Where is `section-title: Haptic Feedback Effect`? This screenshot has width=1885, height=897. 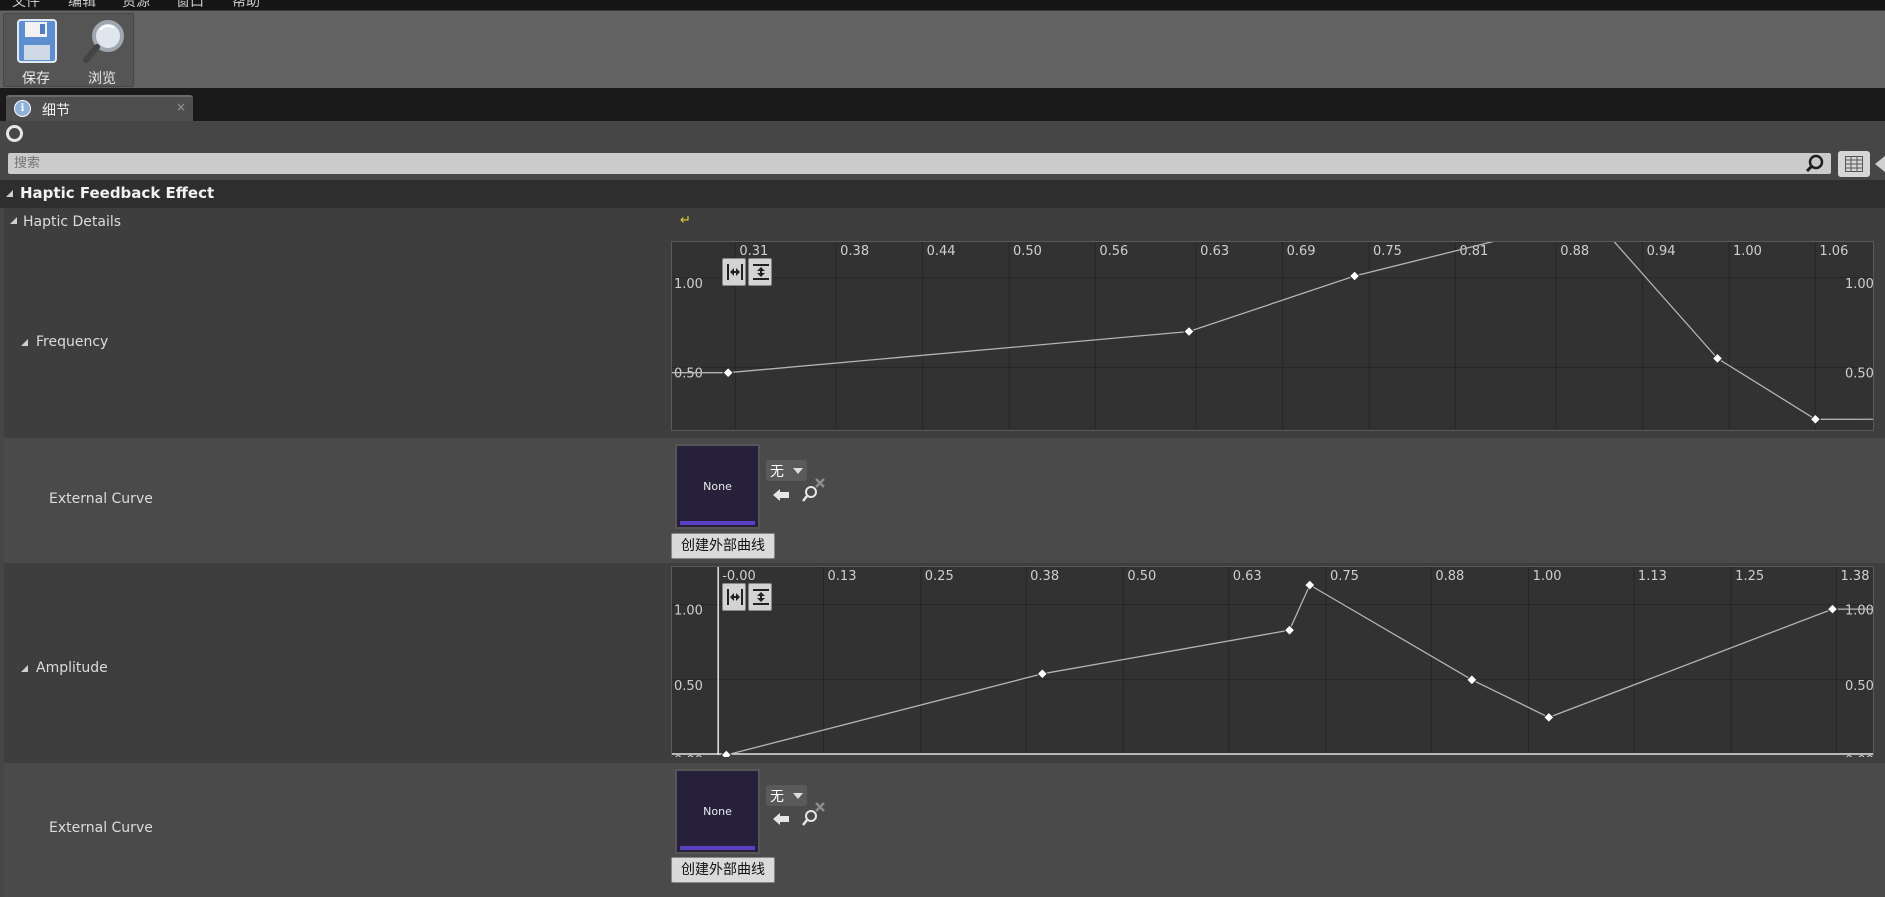
section-title: Haptic Feedback Effect is located at coordinates (117, 193).